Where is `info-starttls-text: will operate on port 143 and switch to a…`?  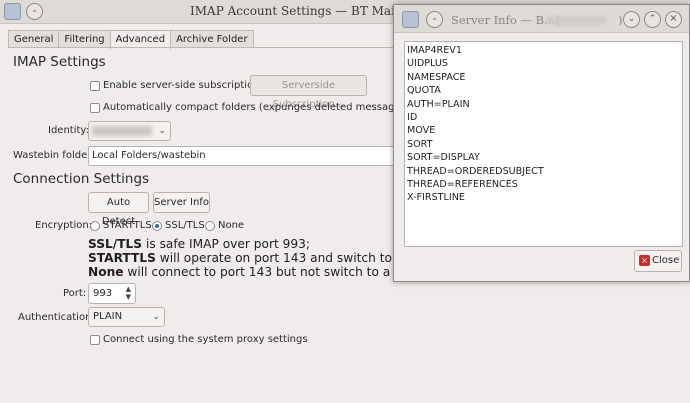 info-starttls-text: will operate on port 143 and switch to a… is located at coordinates (284, 258).